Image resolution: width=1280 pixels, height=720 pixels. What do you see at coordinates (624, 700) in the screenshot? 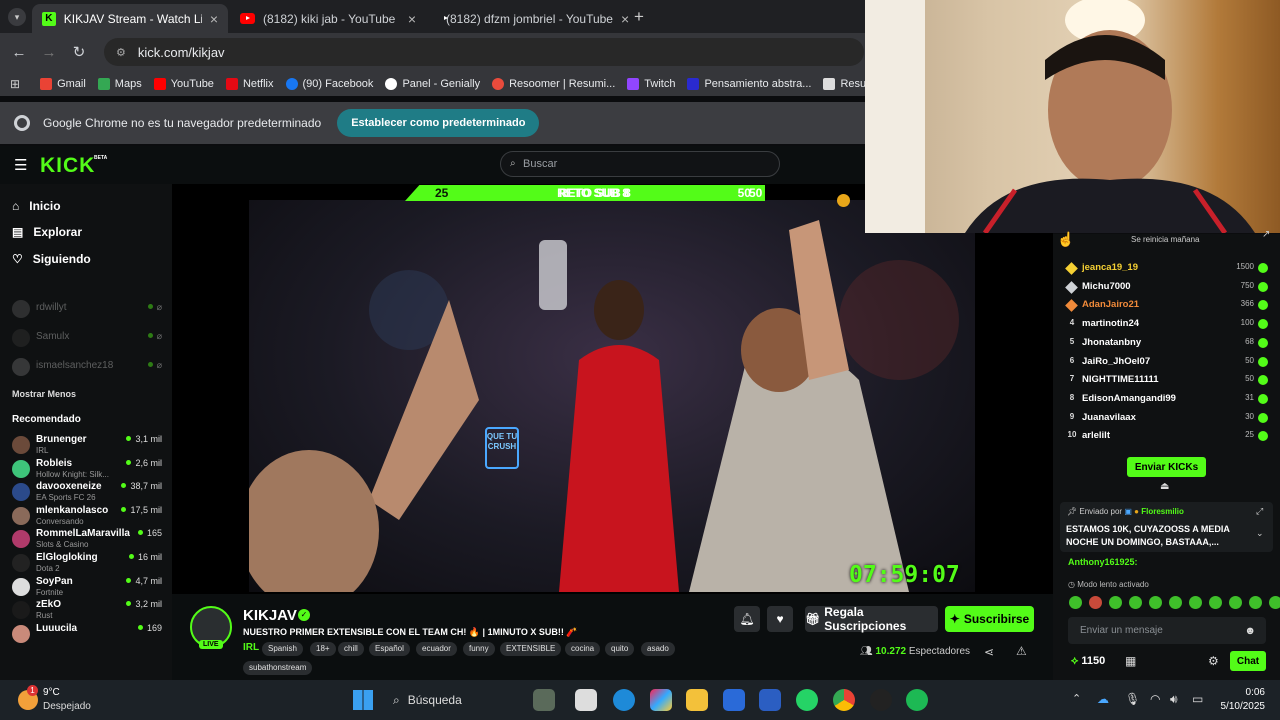
I see `edge-icon` at bounding box center [624, 700].